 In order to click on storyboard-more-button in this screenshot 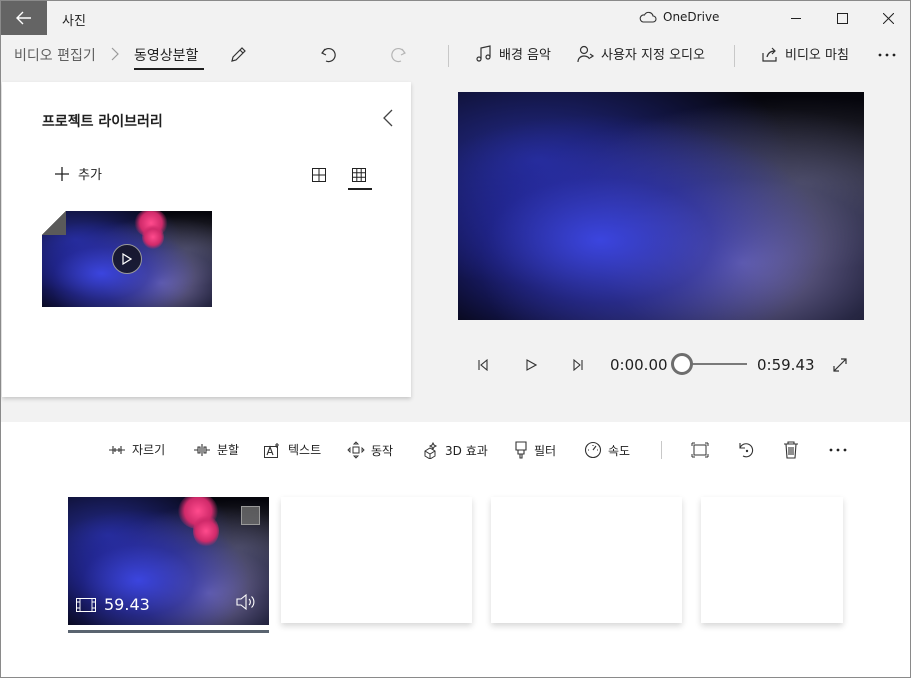, I will do `click(838, 450)`.